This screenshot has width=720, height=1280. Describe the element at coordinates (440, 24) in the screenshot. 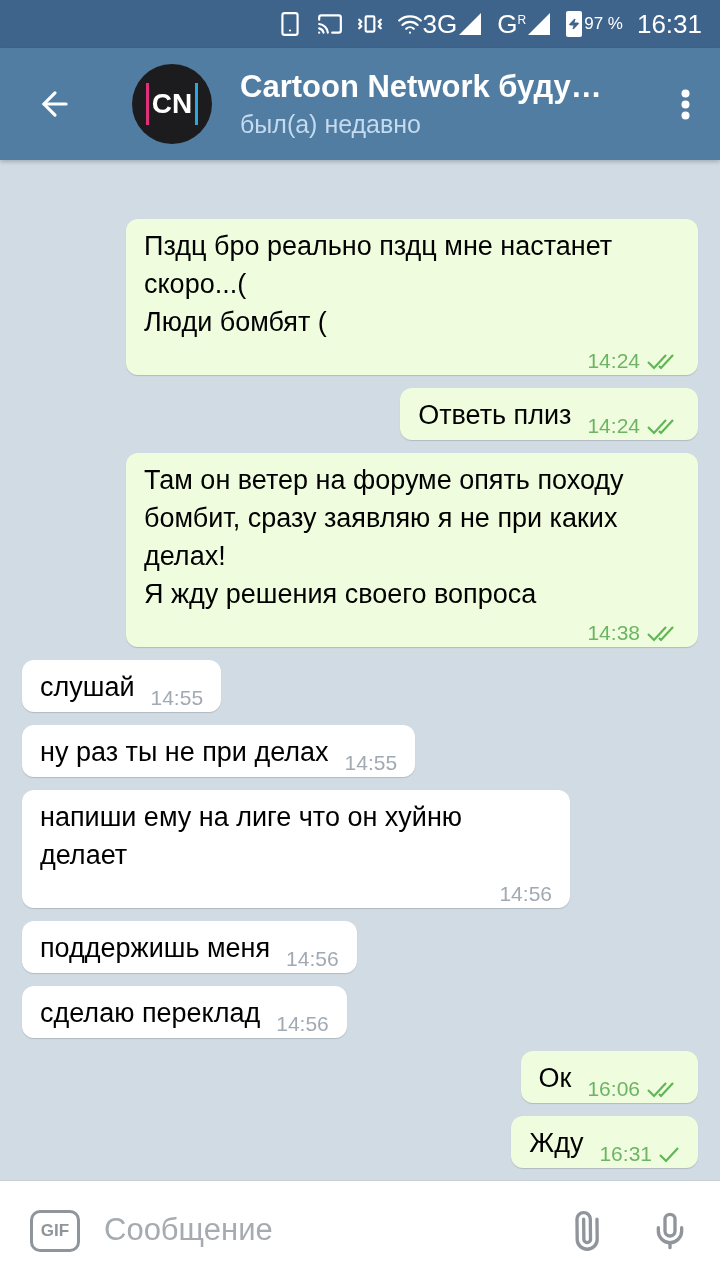

I see `network-type: 3G` at that location.